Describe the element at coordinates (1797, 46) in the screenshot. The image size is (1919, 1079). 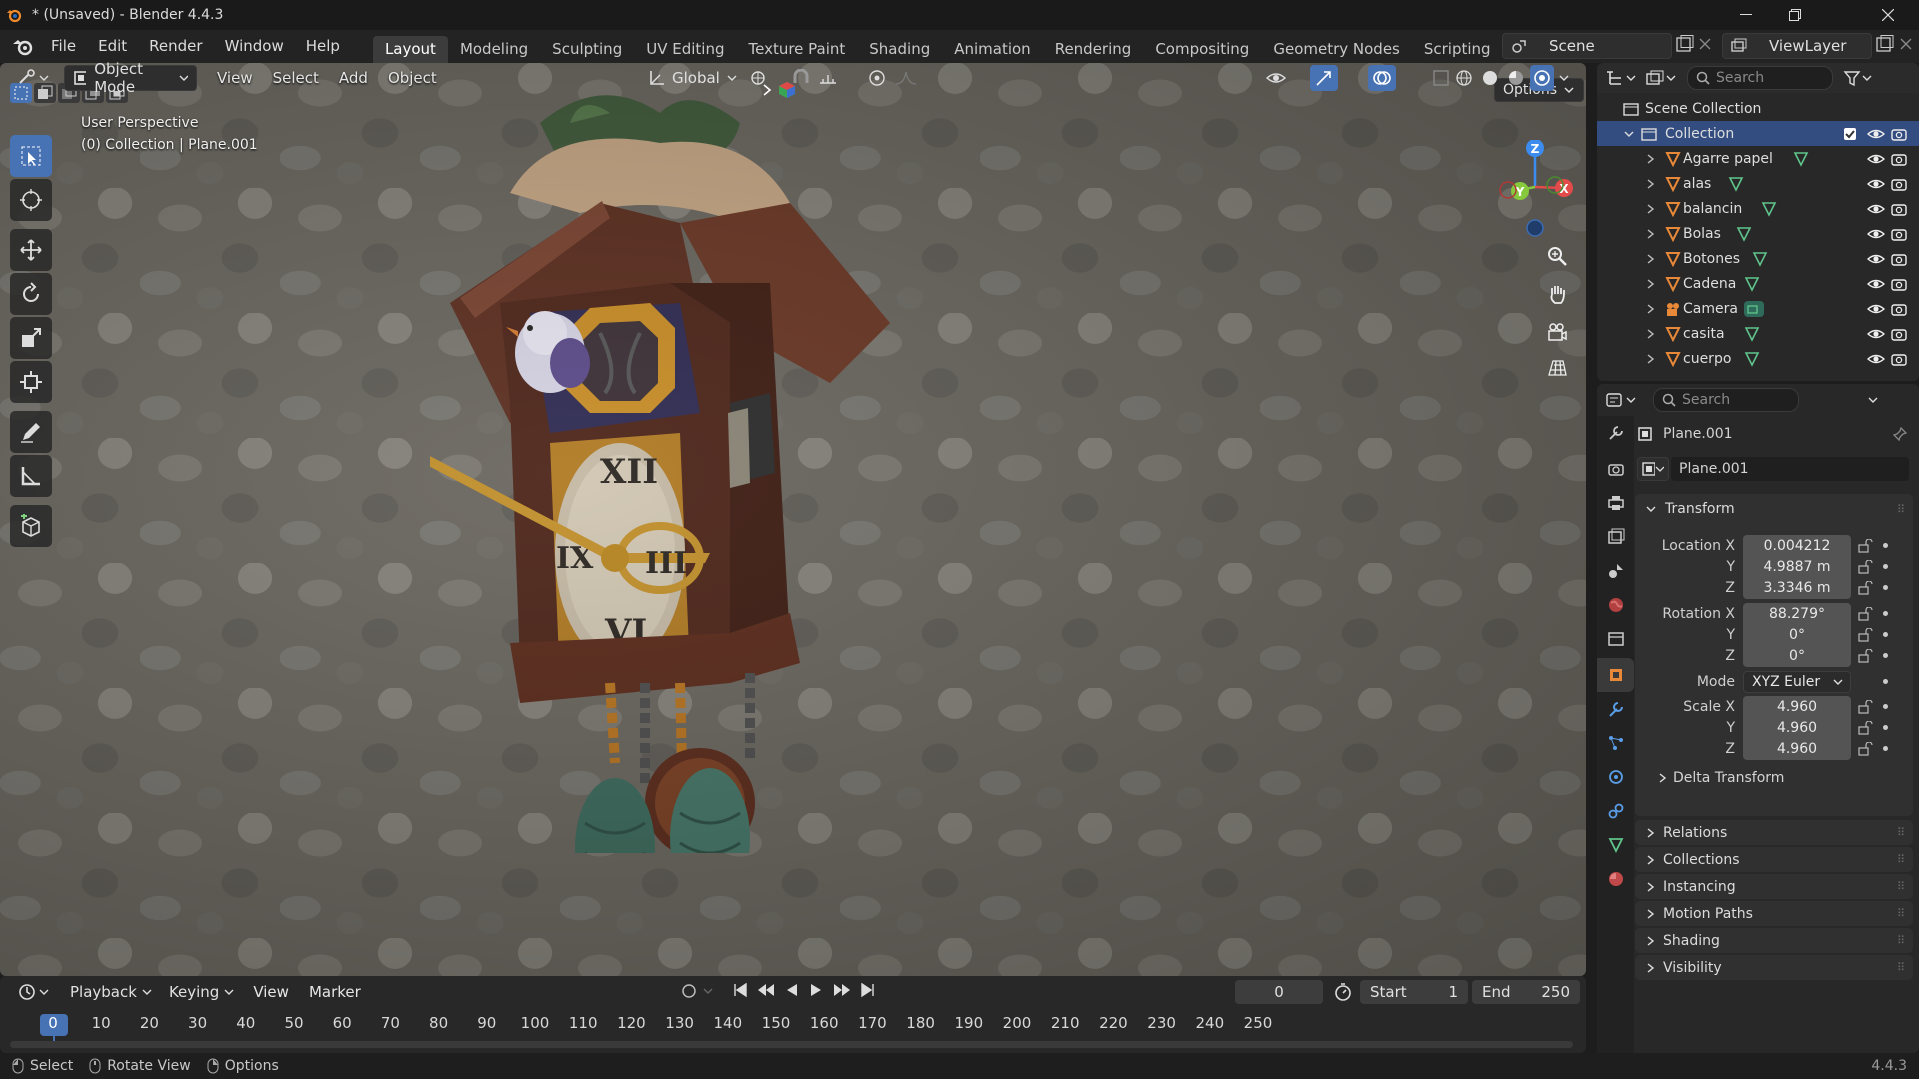
I see `view-layer-selector: ViewLayer` at that location.